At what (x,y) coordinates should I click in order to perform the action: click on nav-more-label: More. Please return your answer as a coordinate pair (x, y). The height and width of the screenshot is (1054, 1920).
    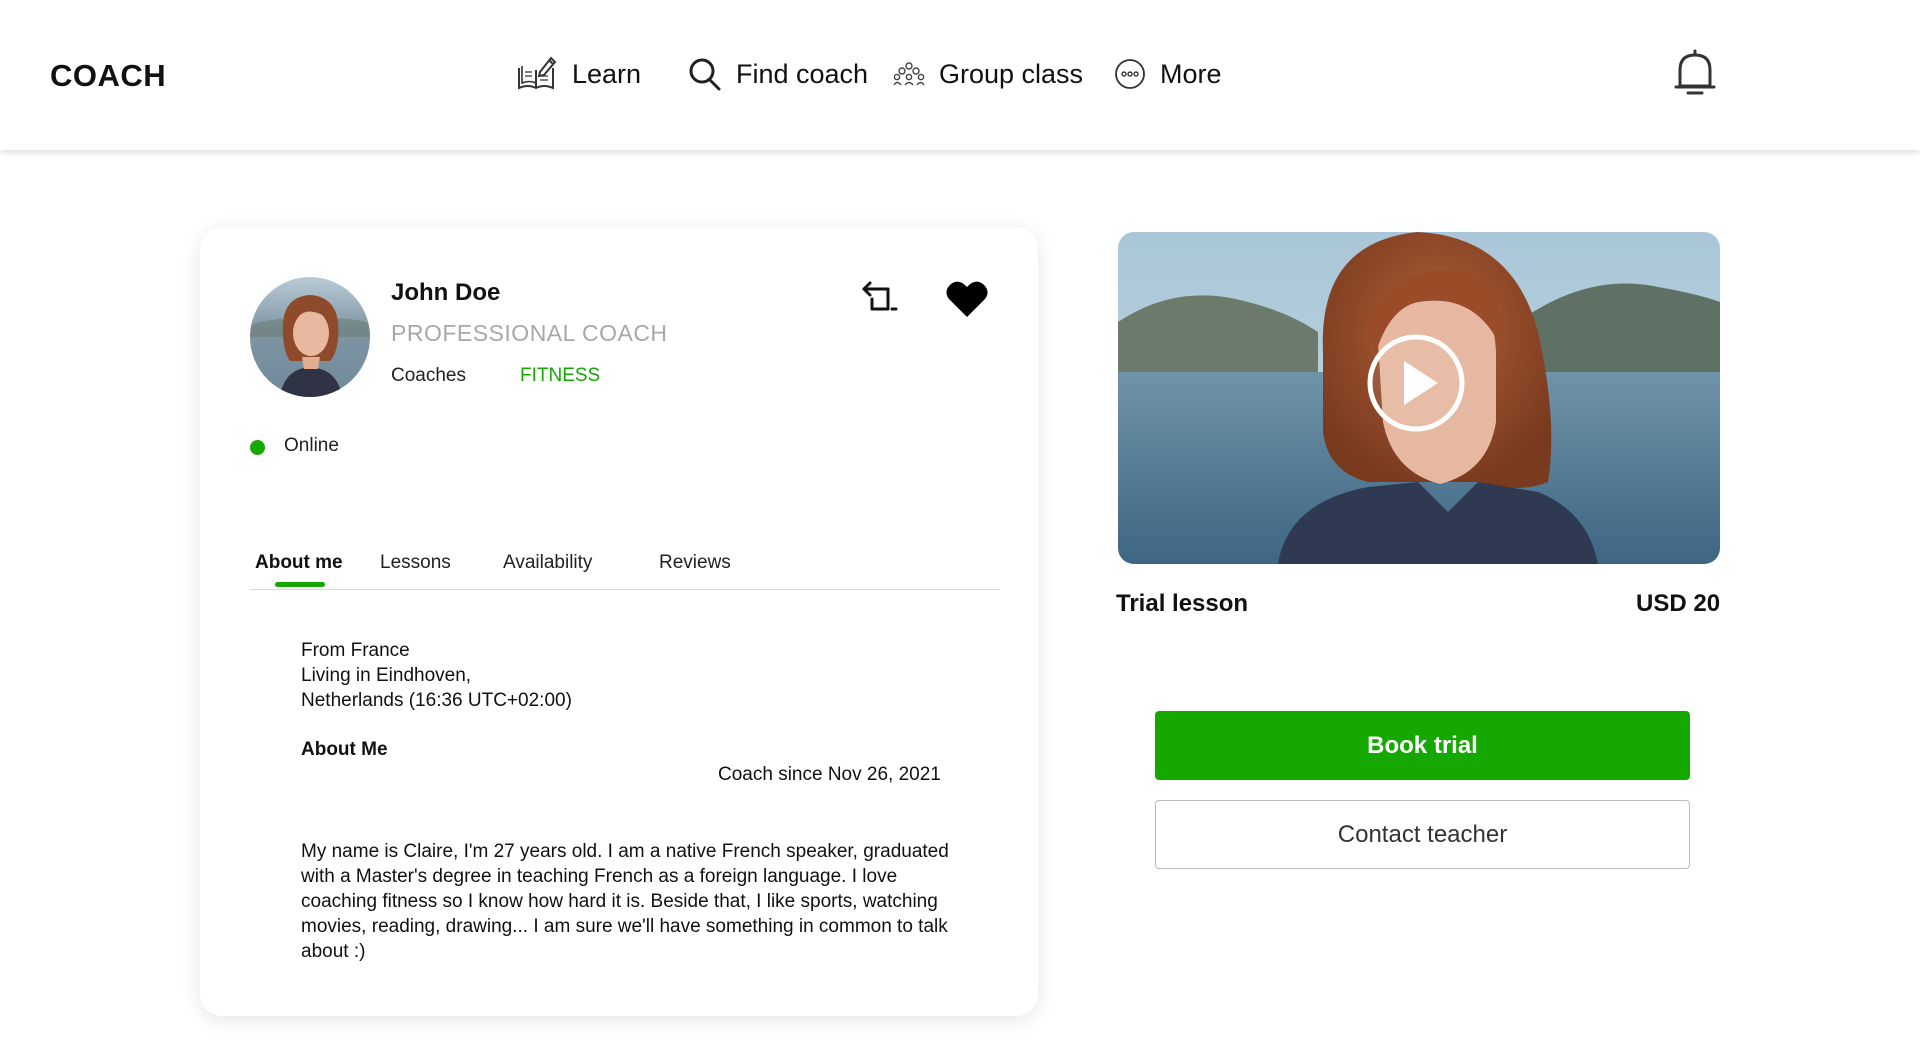
    Looking at the image, I should click on (1191, 73).